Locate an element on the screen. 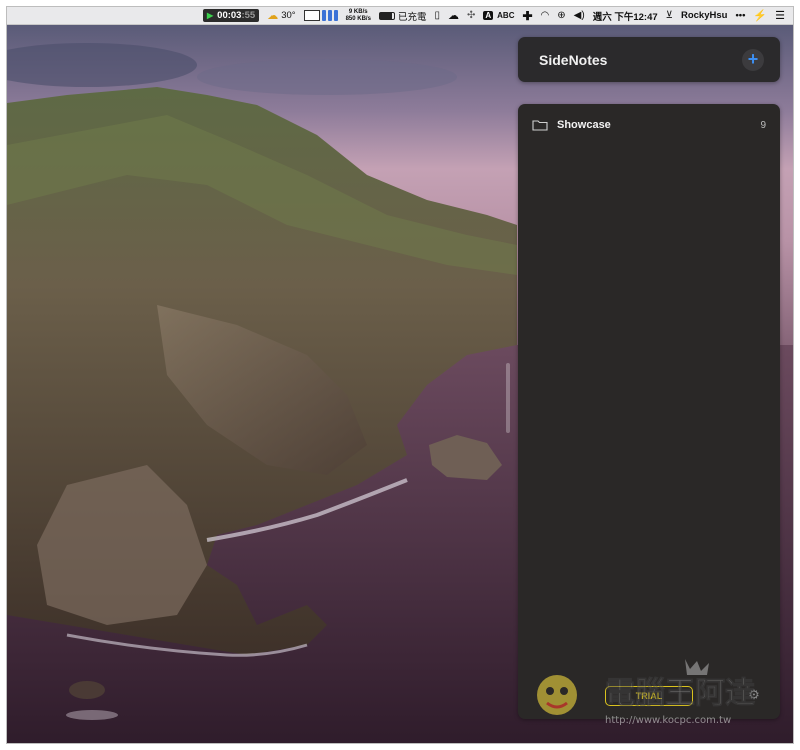 This screenshot has height=750, width=800. user-menu: RockyHsu is located at coordinates (704, 15).